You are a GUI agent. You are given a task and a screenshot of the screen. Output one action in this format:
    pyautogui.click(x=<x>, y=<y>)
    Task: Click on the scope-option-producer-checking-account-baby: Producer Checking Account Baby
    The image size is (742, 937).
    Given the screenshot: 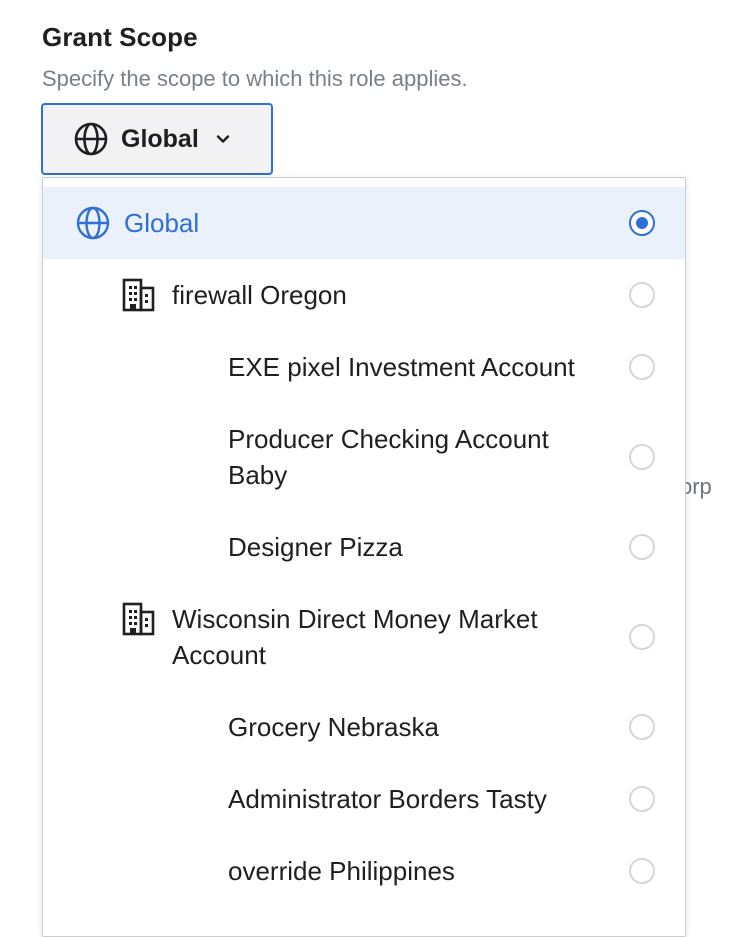 What is the action you would take?
    pyautogui.click(x=364, y=457)
    